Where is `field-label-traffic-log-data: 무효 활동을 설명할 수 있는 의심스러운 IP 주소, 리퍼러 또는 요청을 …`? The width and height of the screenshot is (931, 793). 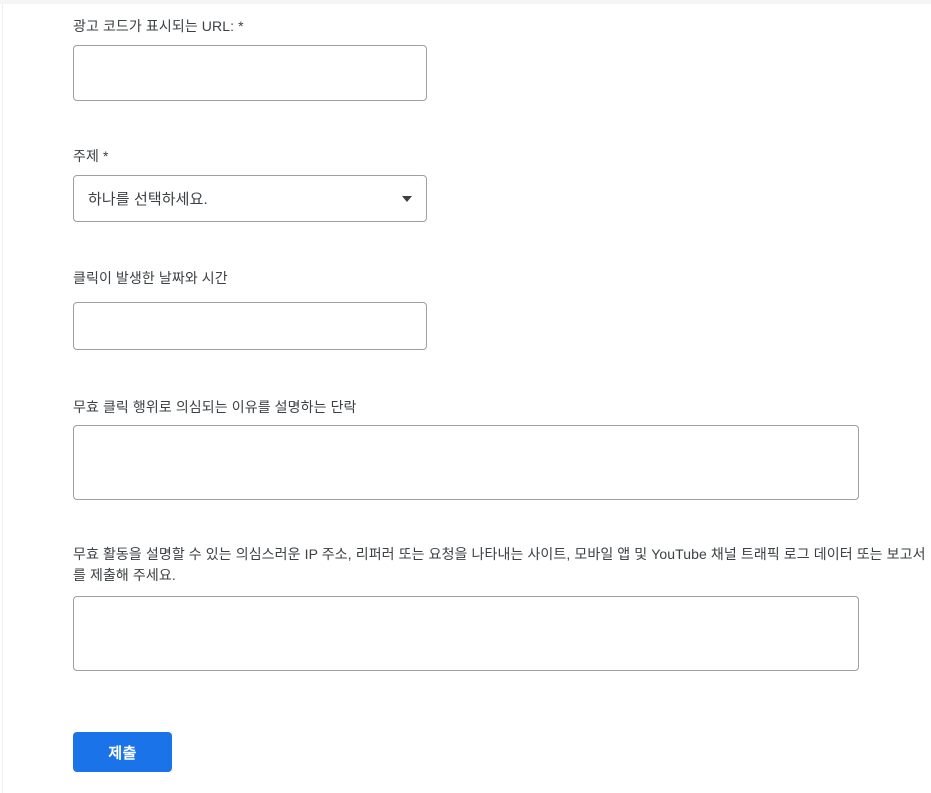 field-label-traffic-log-data: 무효 활동을 설명할 수 있는 의심스러운 IP 주소, 리퍼러 또는 요청을 … is located at coordinates (499, 564).